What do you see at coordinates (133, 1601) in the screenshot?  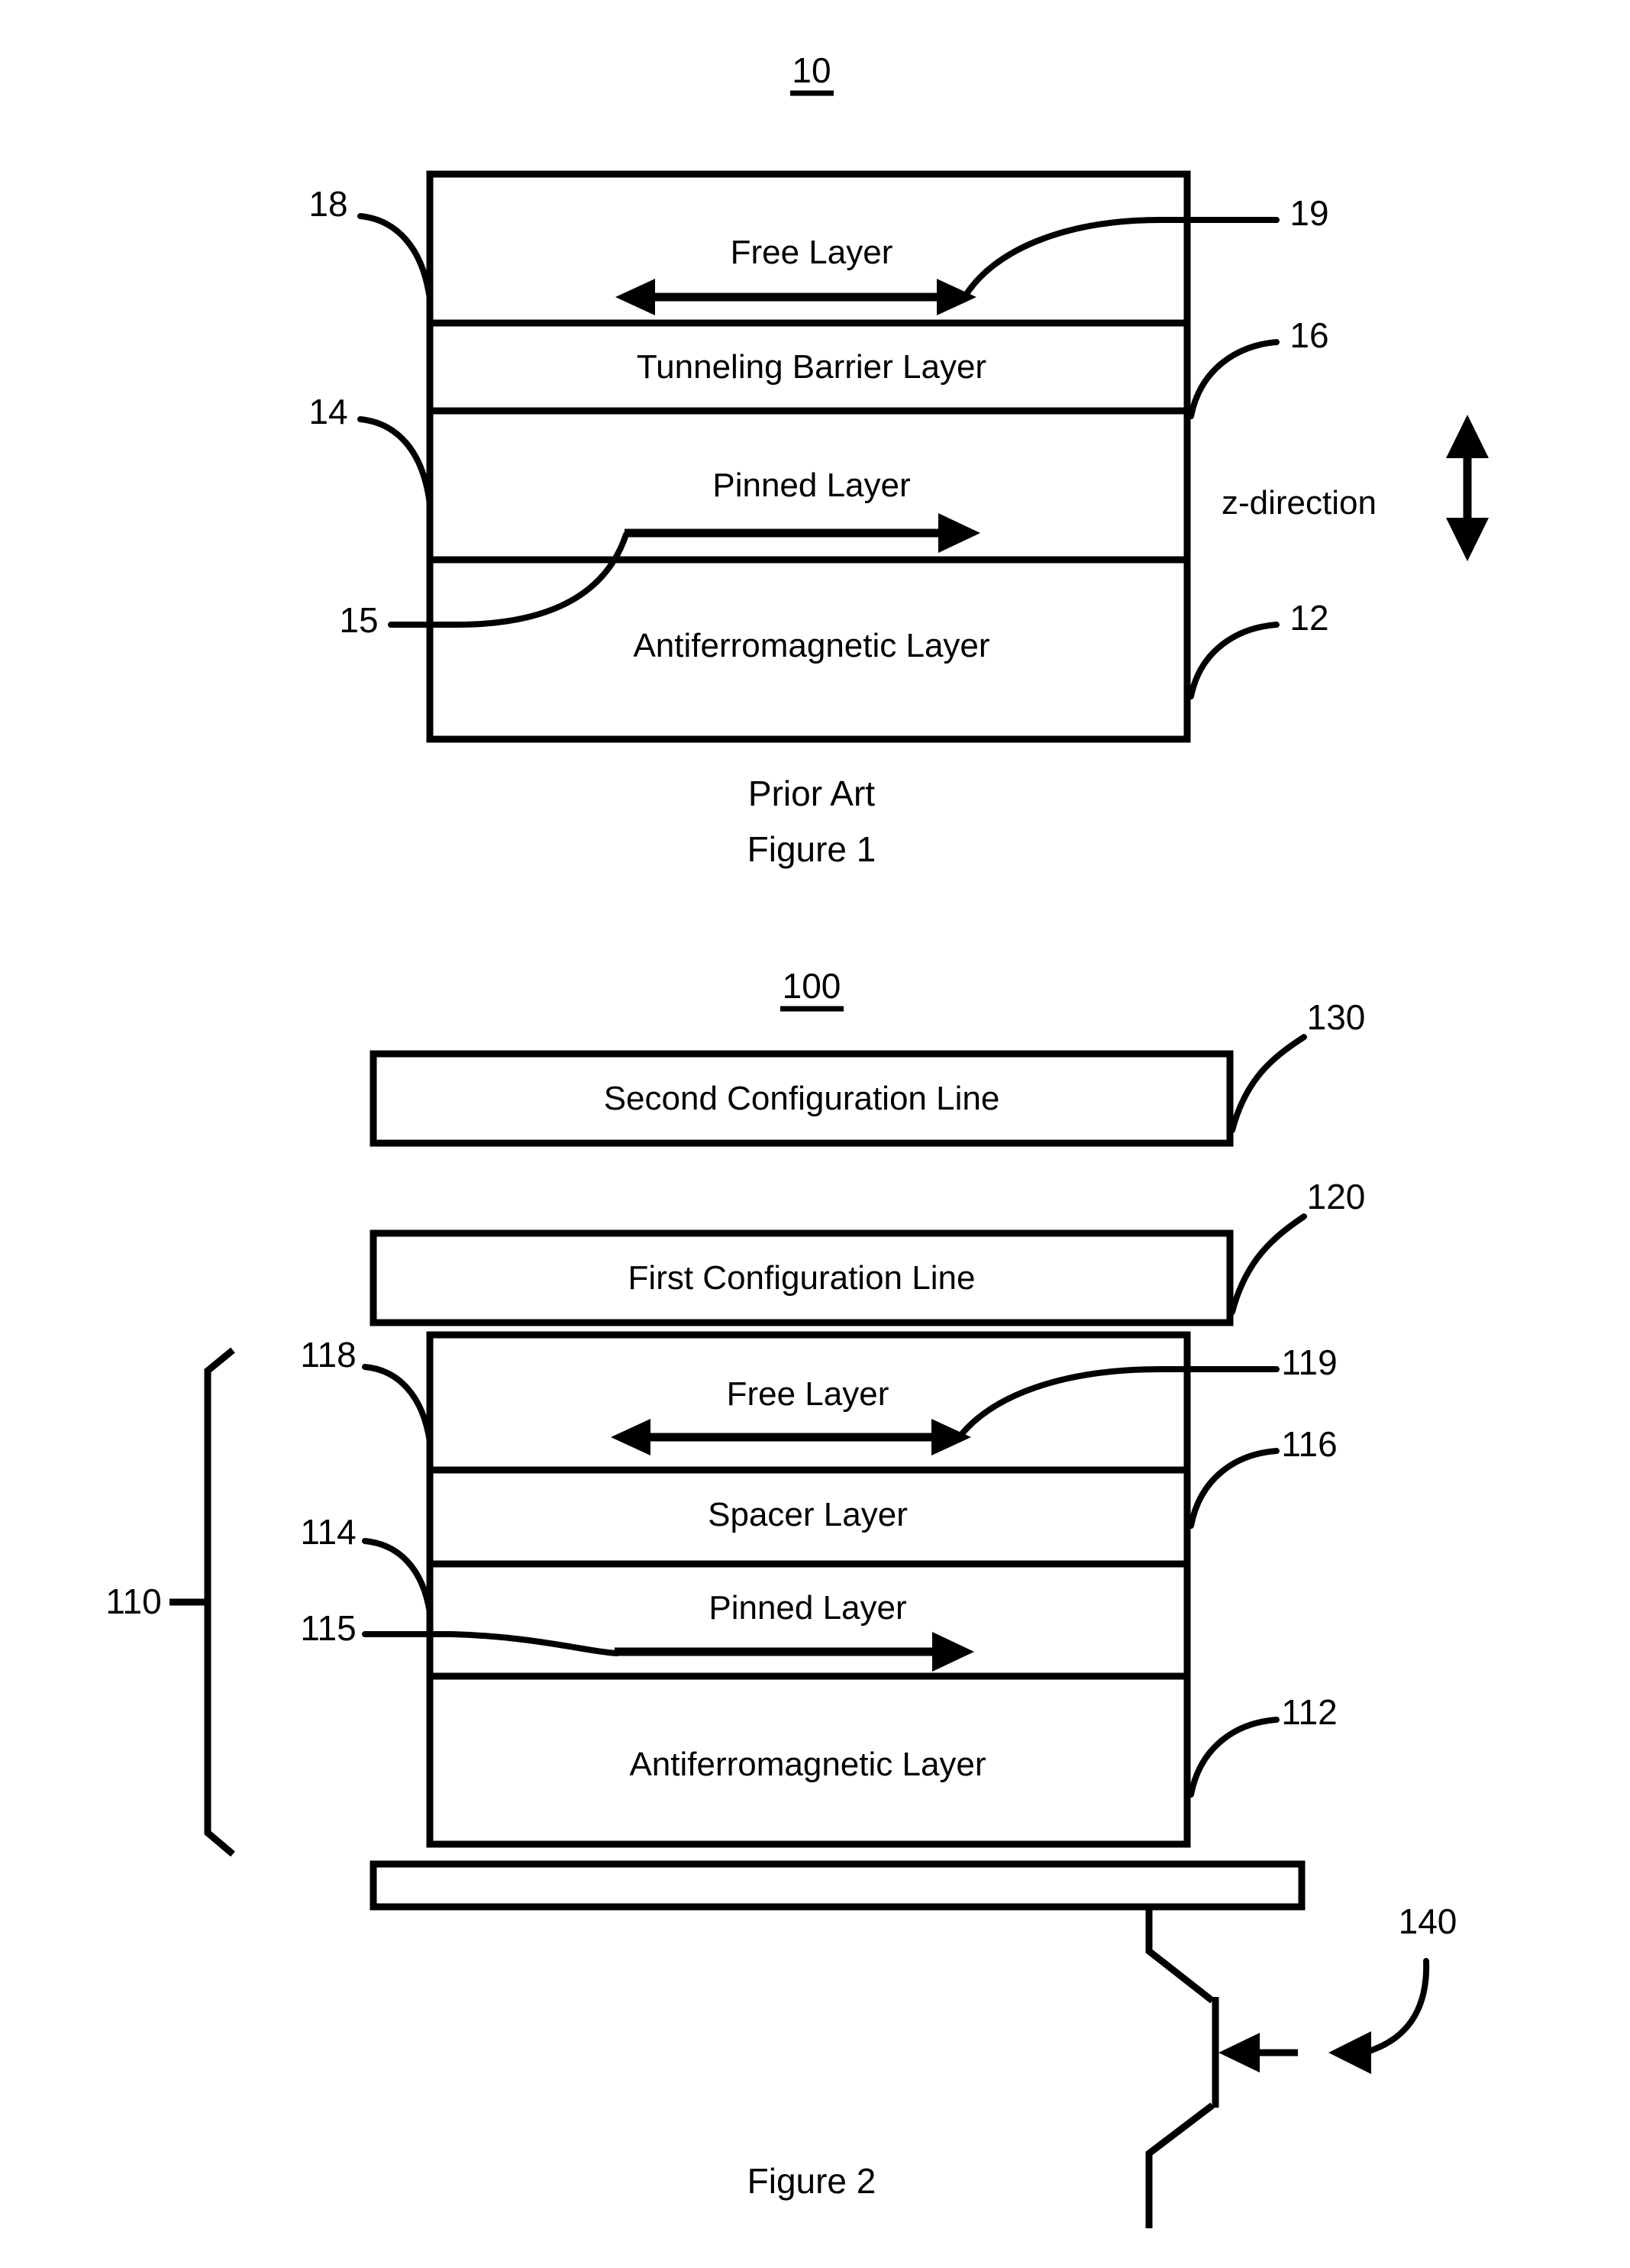 I see `fig2-ref-110: 110` at bounding box center [133, 1601].